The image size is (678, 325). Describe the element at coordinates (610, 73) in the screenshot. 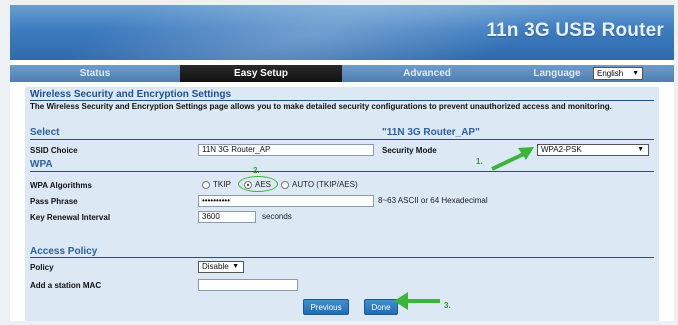

I see `language-select-value: English` at that location.